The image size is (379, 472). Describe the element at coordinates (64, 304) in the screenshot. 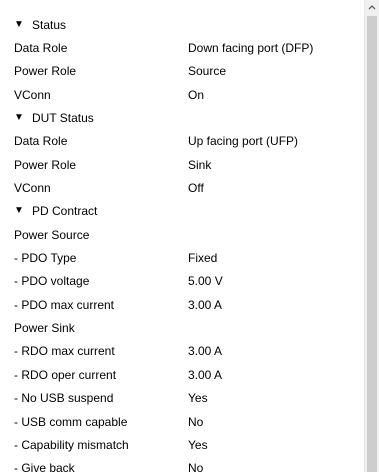

I see `property-key: - PDO max current` at that location.